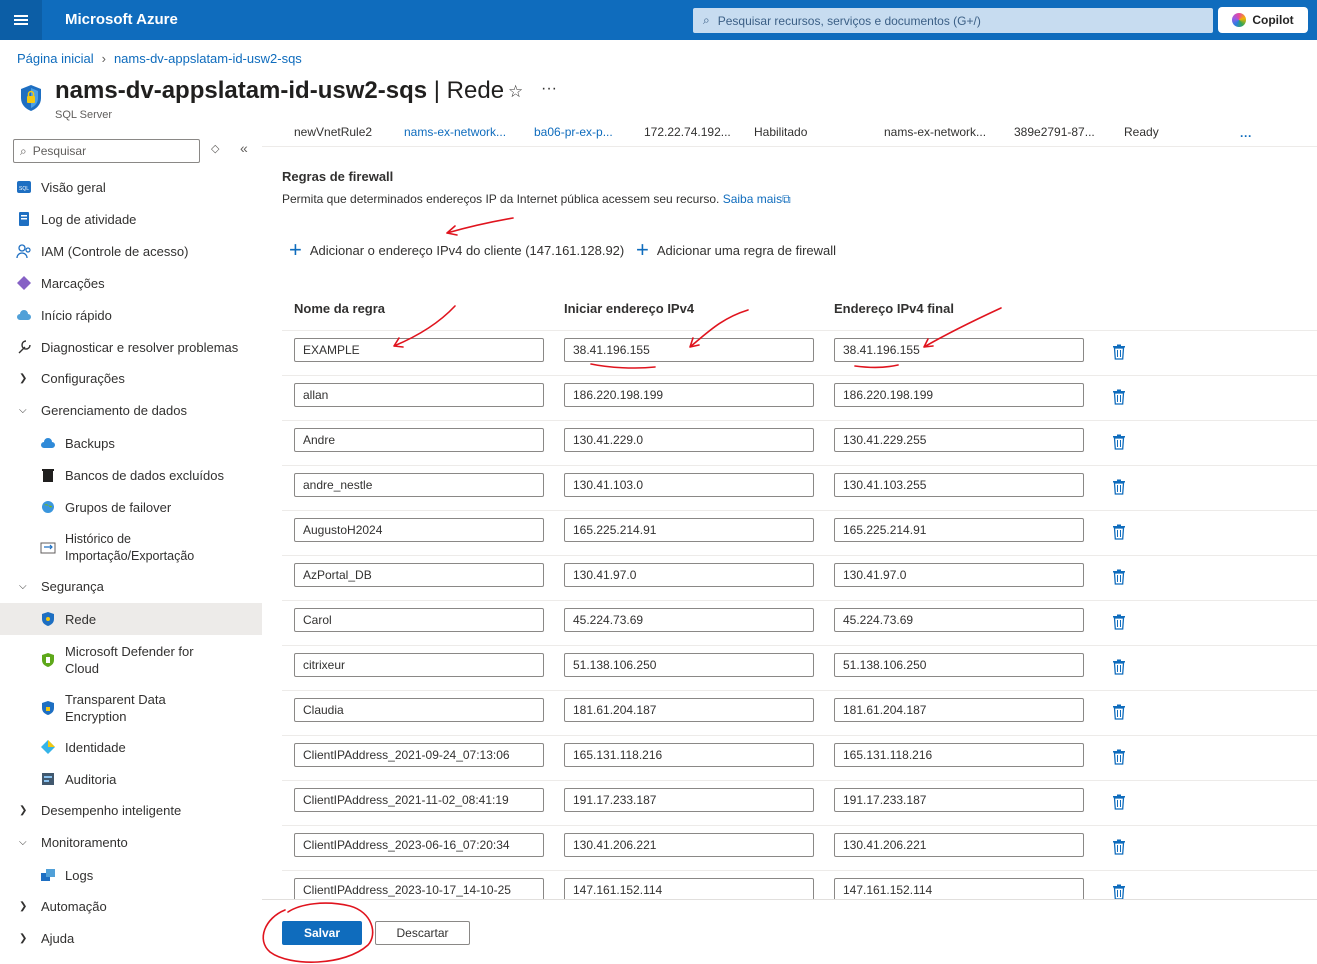 This screenshot has height=964, width=1317. Describe the element at coordinates (131, 507) in the screenshot. I see `sidebar-item-failover-groups: Grupos de failover` at that location.